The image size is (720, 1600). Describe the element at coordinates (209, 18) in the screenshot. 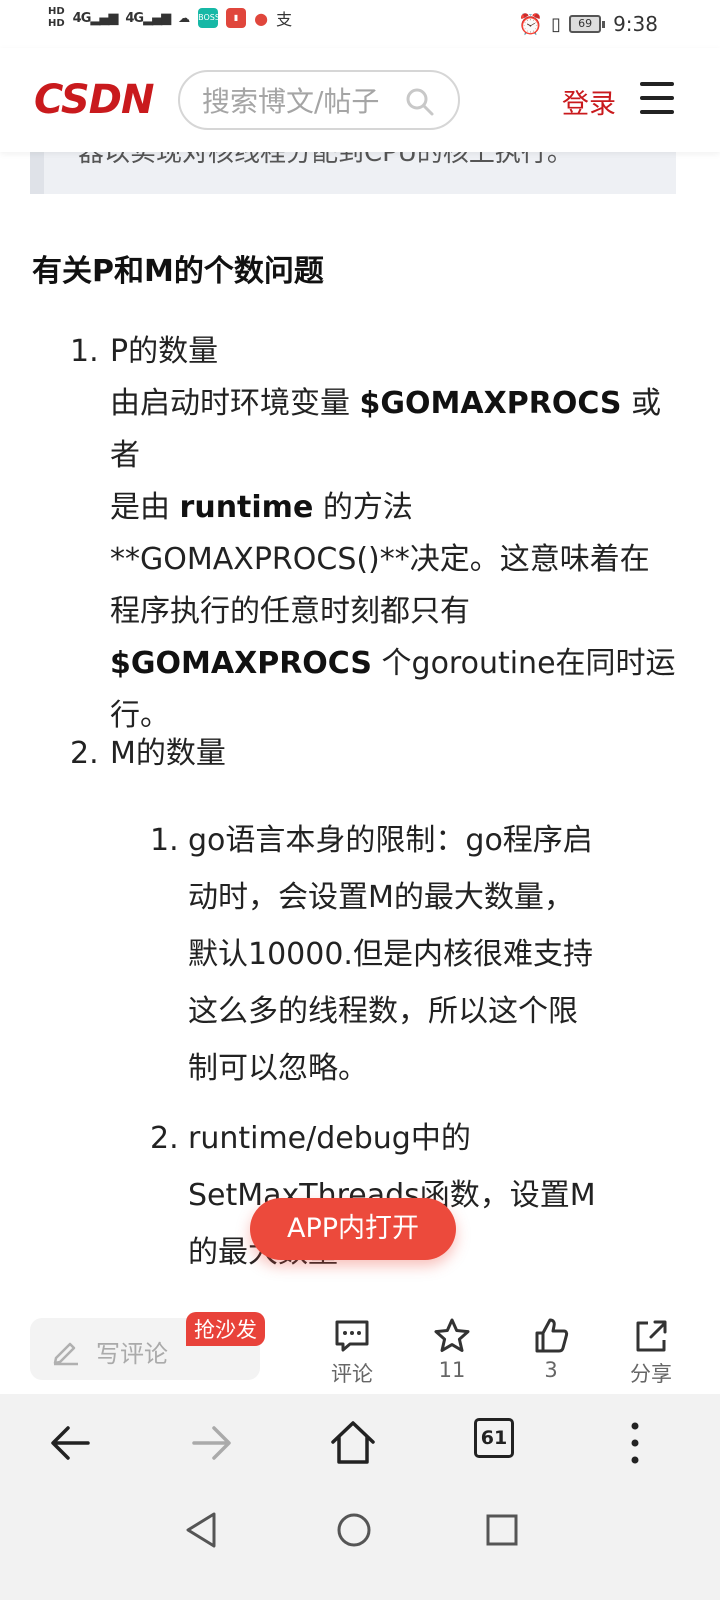

I see `boss-app-icon: BOSS` at that location.